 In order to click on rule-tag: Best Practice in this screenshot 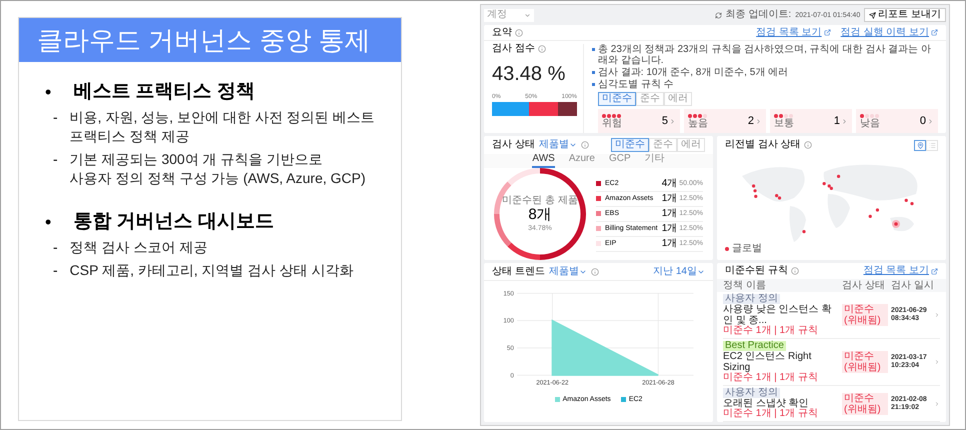, I will do `click(754, 346)`.